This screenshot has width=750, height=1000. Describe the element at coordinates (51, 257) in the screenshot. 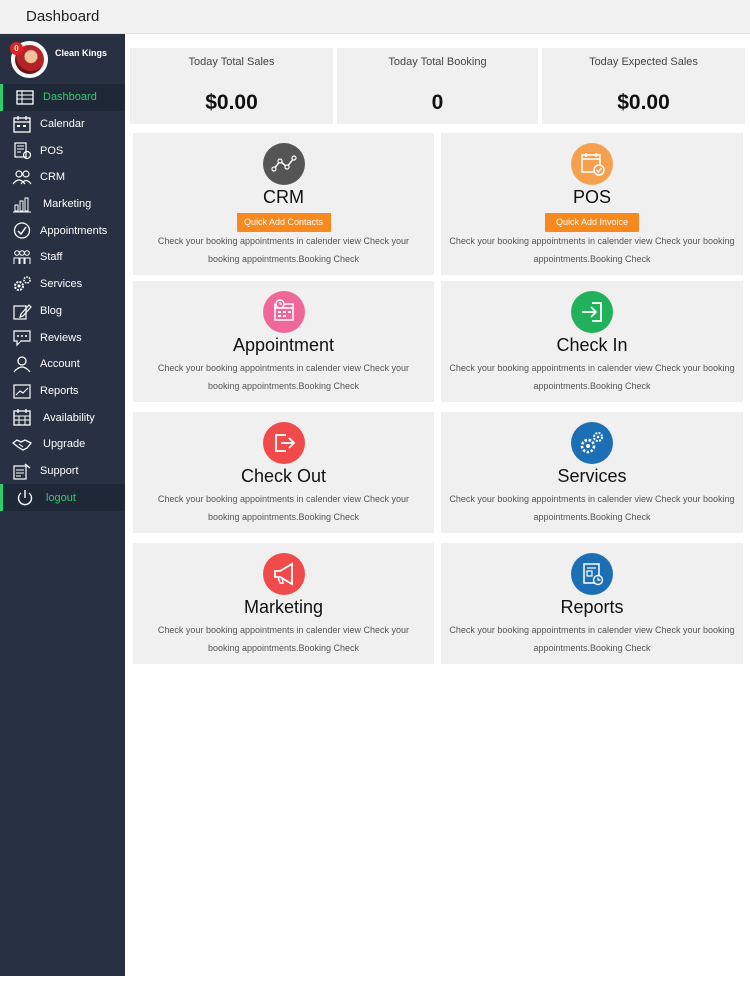

I see `sidebar-item-label: Staff` at that location.